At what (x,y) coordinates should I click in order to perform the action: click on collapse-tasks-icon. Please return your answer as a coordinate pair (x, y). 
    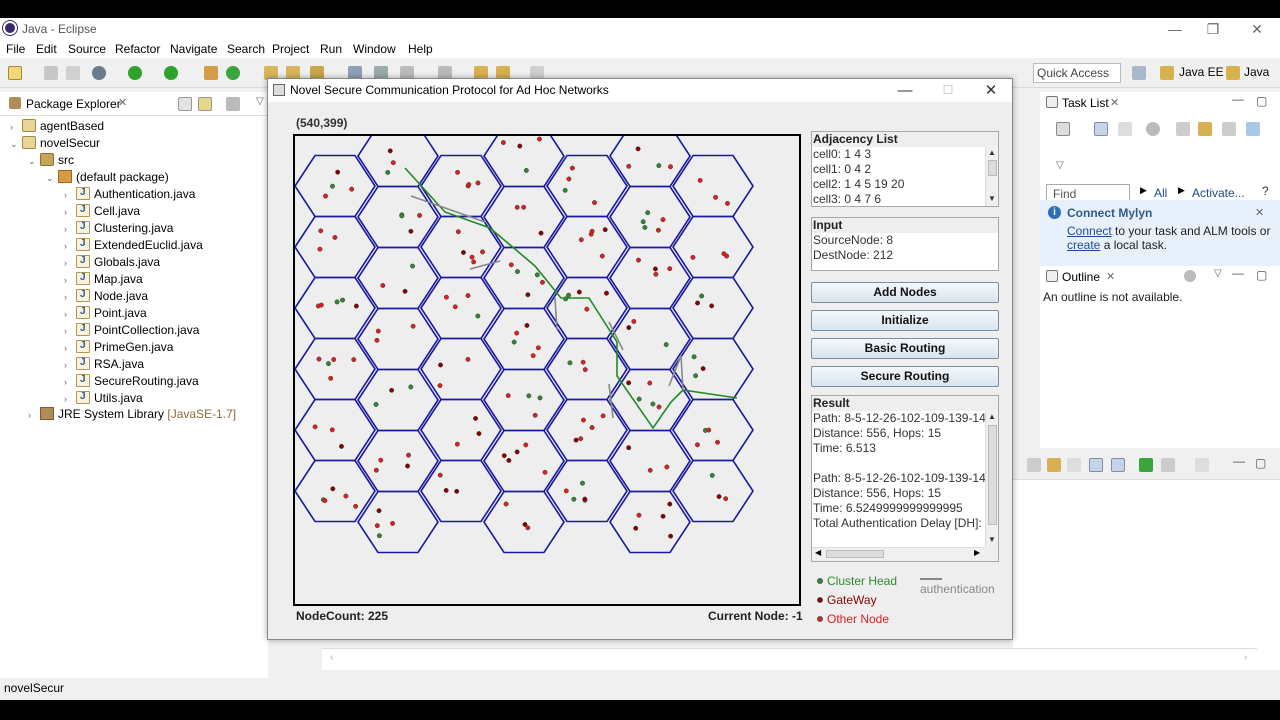
    Looking at the image, I should click on (1183, 129).